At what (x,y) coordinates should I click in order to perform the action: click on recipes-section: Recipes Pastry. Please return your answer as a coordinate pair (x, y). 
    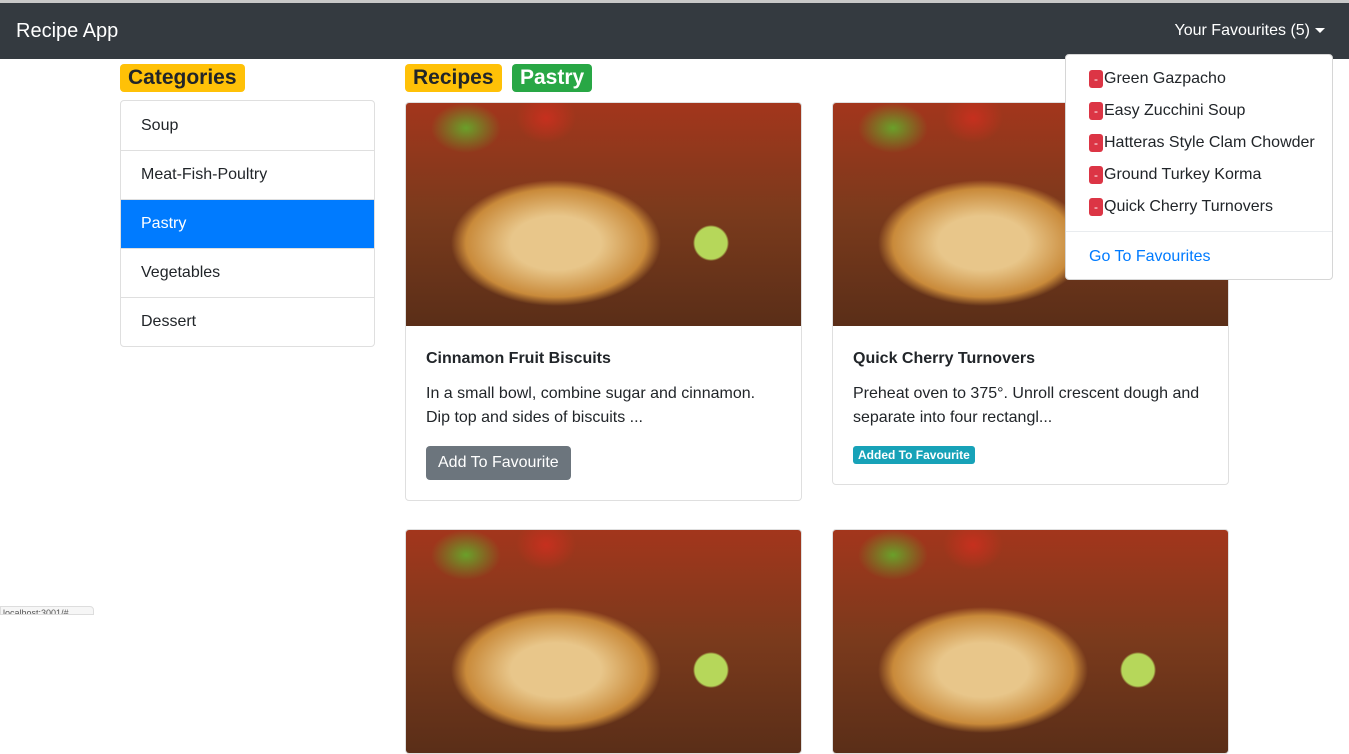
    Looking at the image, I should click on (499, 78).